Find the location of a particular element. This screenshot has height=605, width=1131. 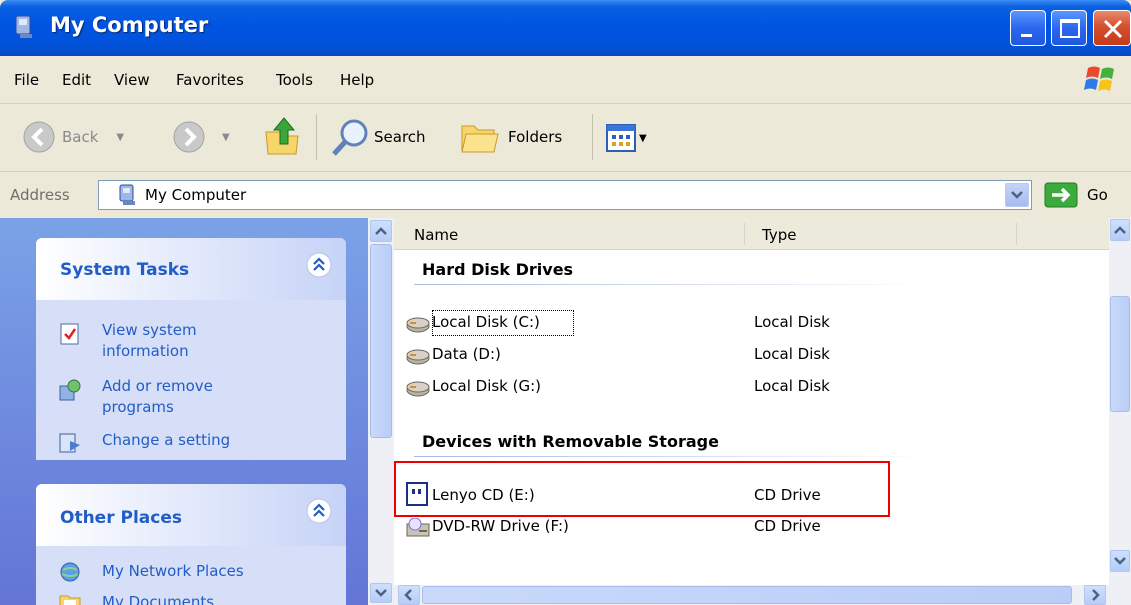

file-list-scrollbar is located at coordinates (1120, 401).